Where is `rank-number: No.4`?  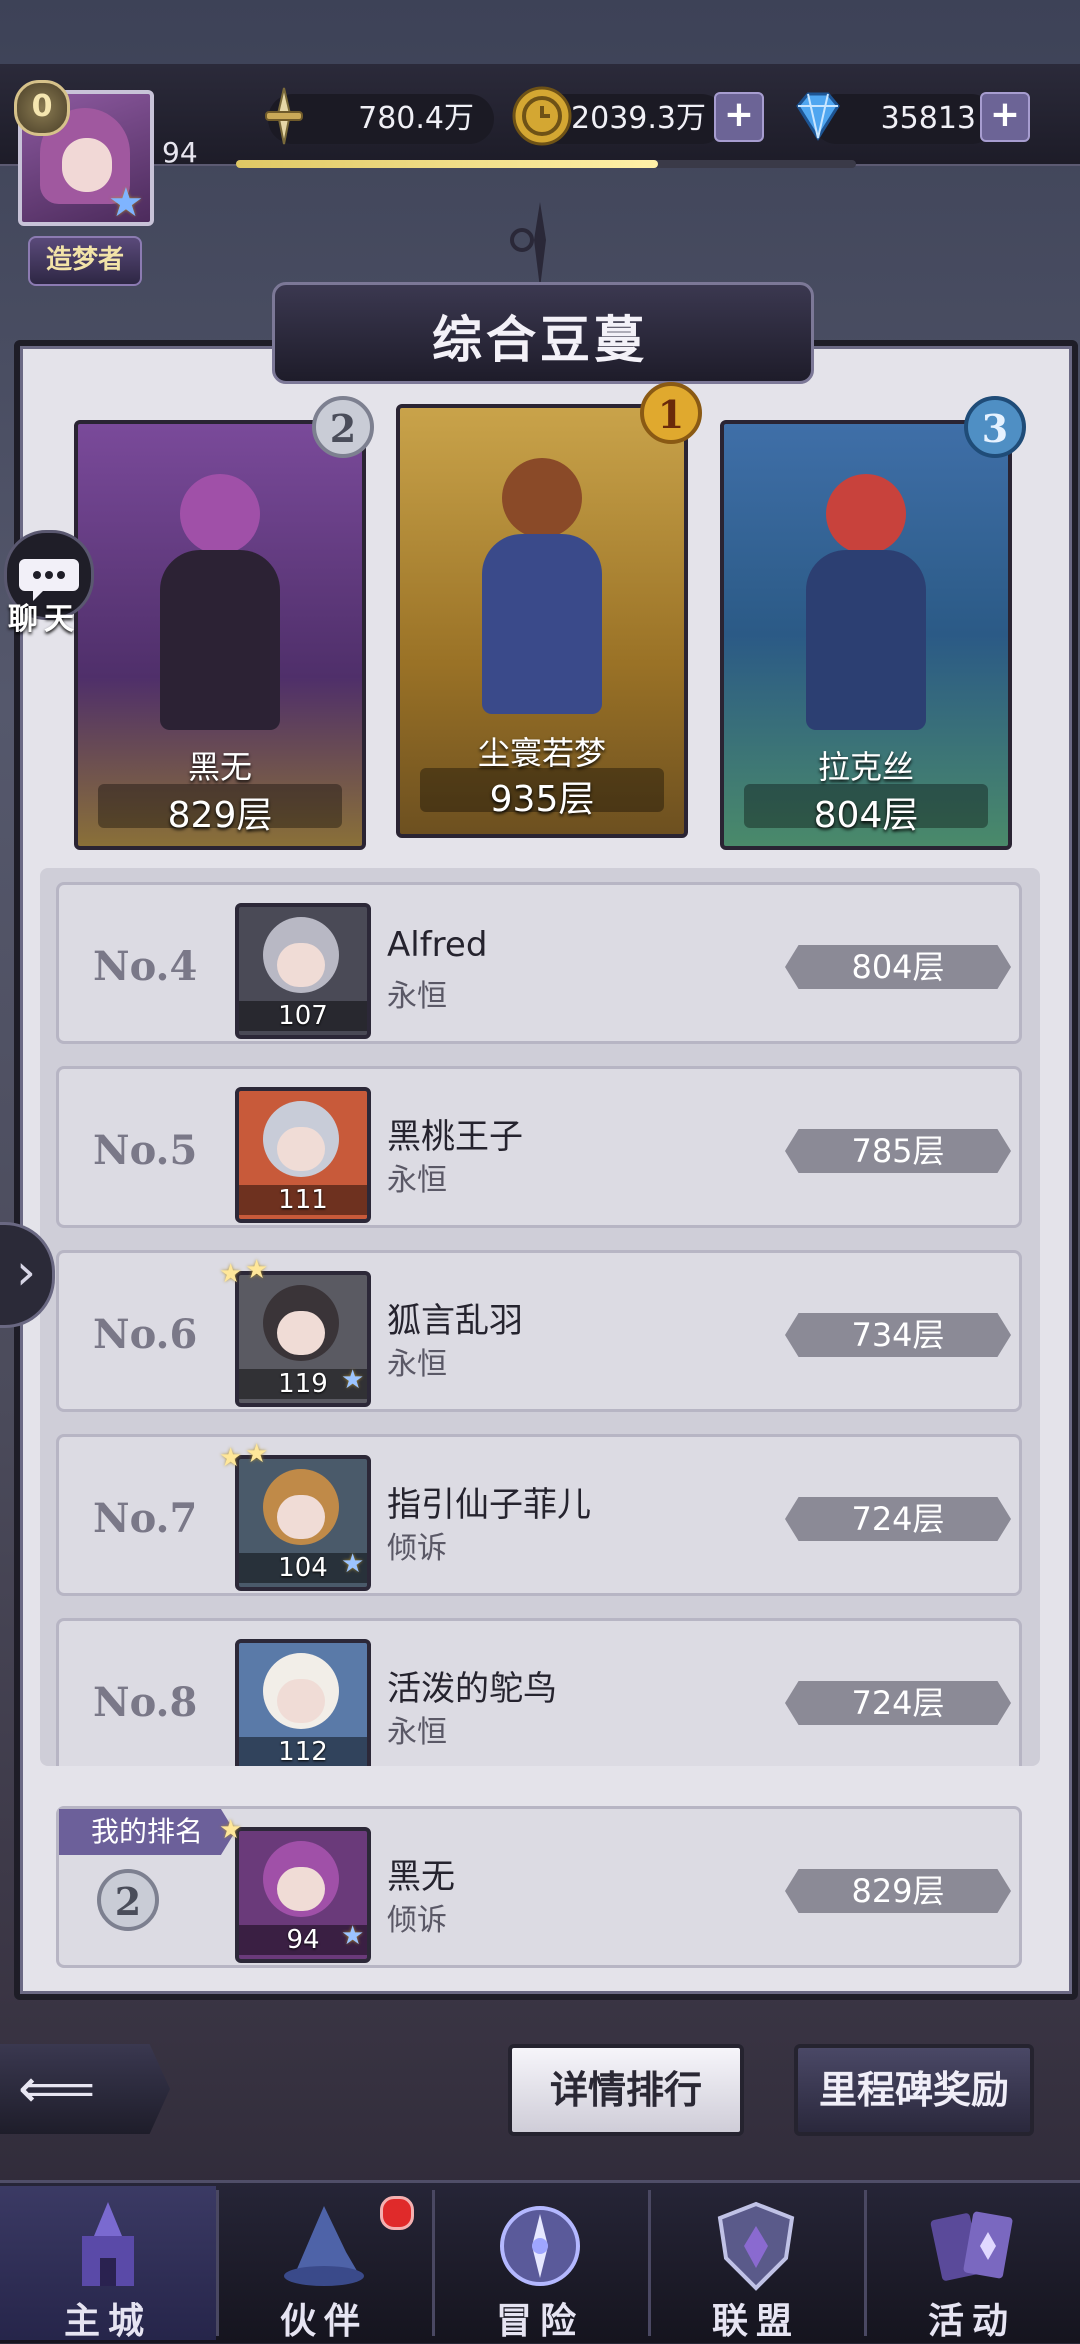
rank-number: No.4 is located at coordinates (145, 966).